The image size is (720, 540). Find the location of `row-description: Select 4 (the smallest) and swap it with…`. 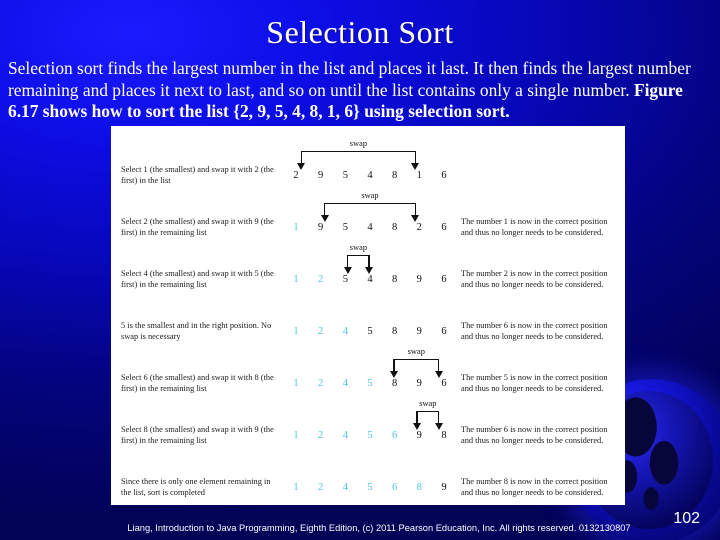

row-description: Select 4 (the smallest) and swap it with… is located at coordinates (197, 279).